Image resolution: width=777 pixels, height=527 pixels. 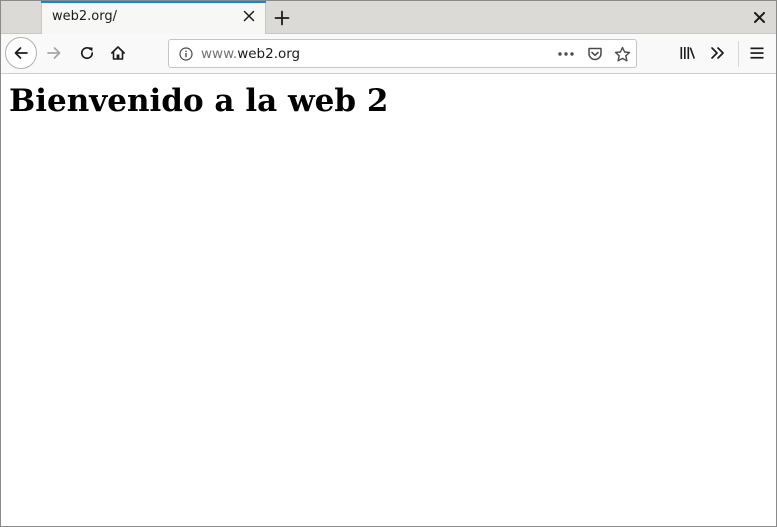 What do you see at coordinates (738, 54) in the screenshot?
I see `toolbar-separator` at bounding box center [738, 54].